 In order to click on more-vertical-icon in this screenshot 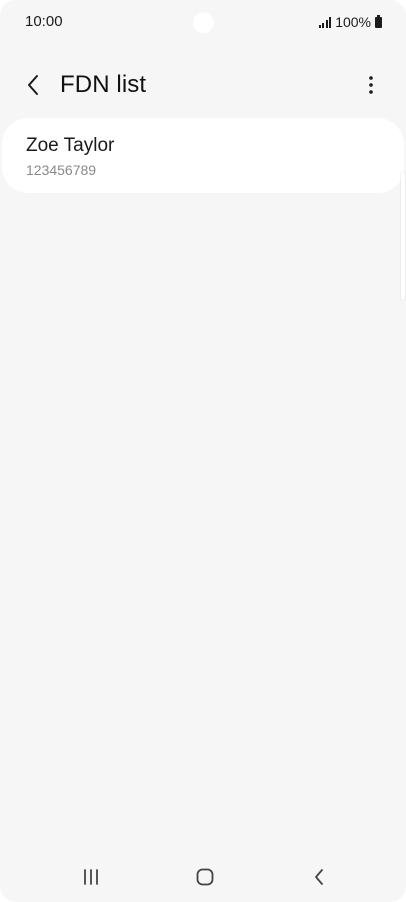, I will do `click(371, 85)`.